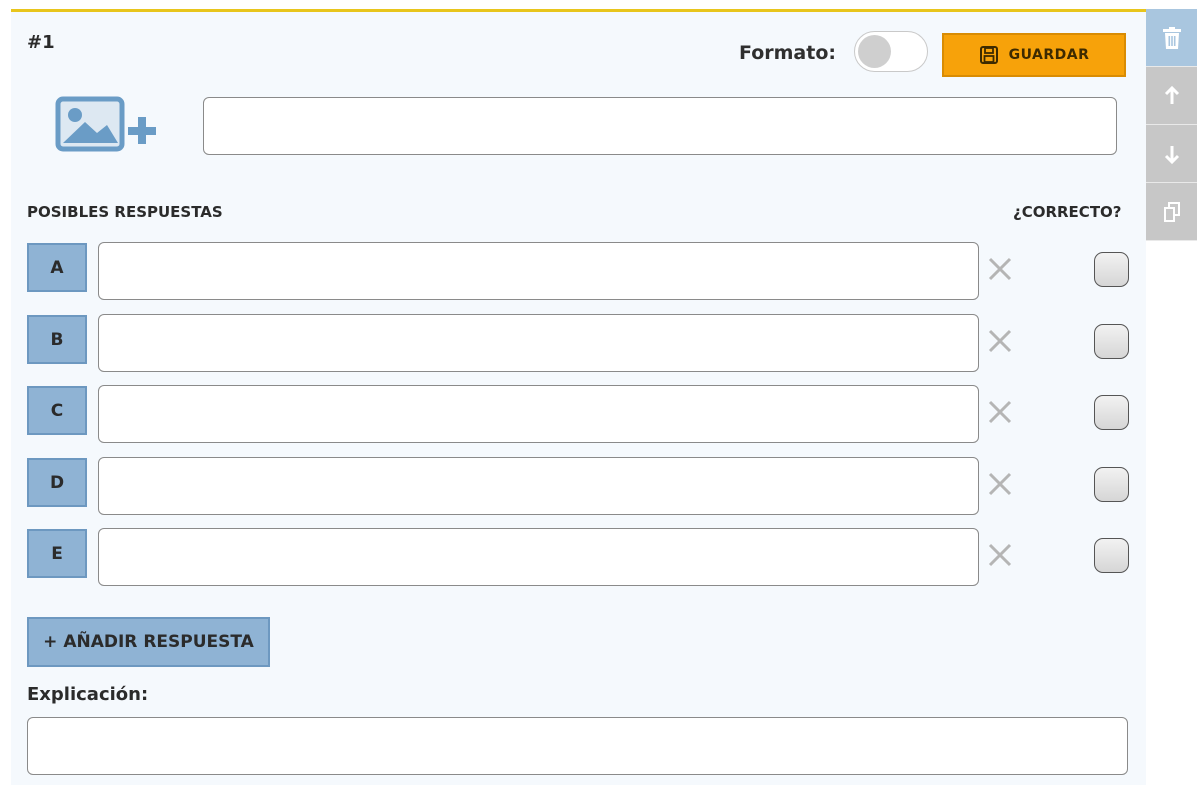 This screenshot has height=785, width=1197. What do you see at coordinates (125, 212) in the screenshot?
I see `answers-heading: POSIBLES RESPUESTAS` at bounding box center [125, 212].